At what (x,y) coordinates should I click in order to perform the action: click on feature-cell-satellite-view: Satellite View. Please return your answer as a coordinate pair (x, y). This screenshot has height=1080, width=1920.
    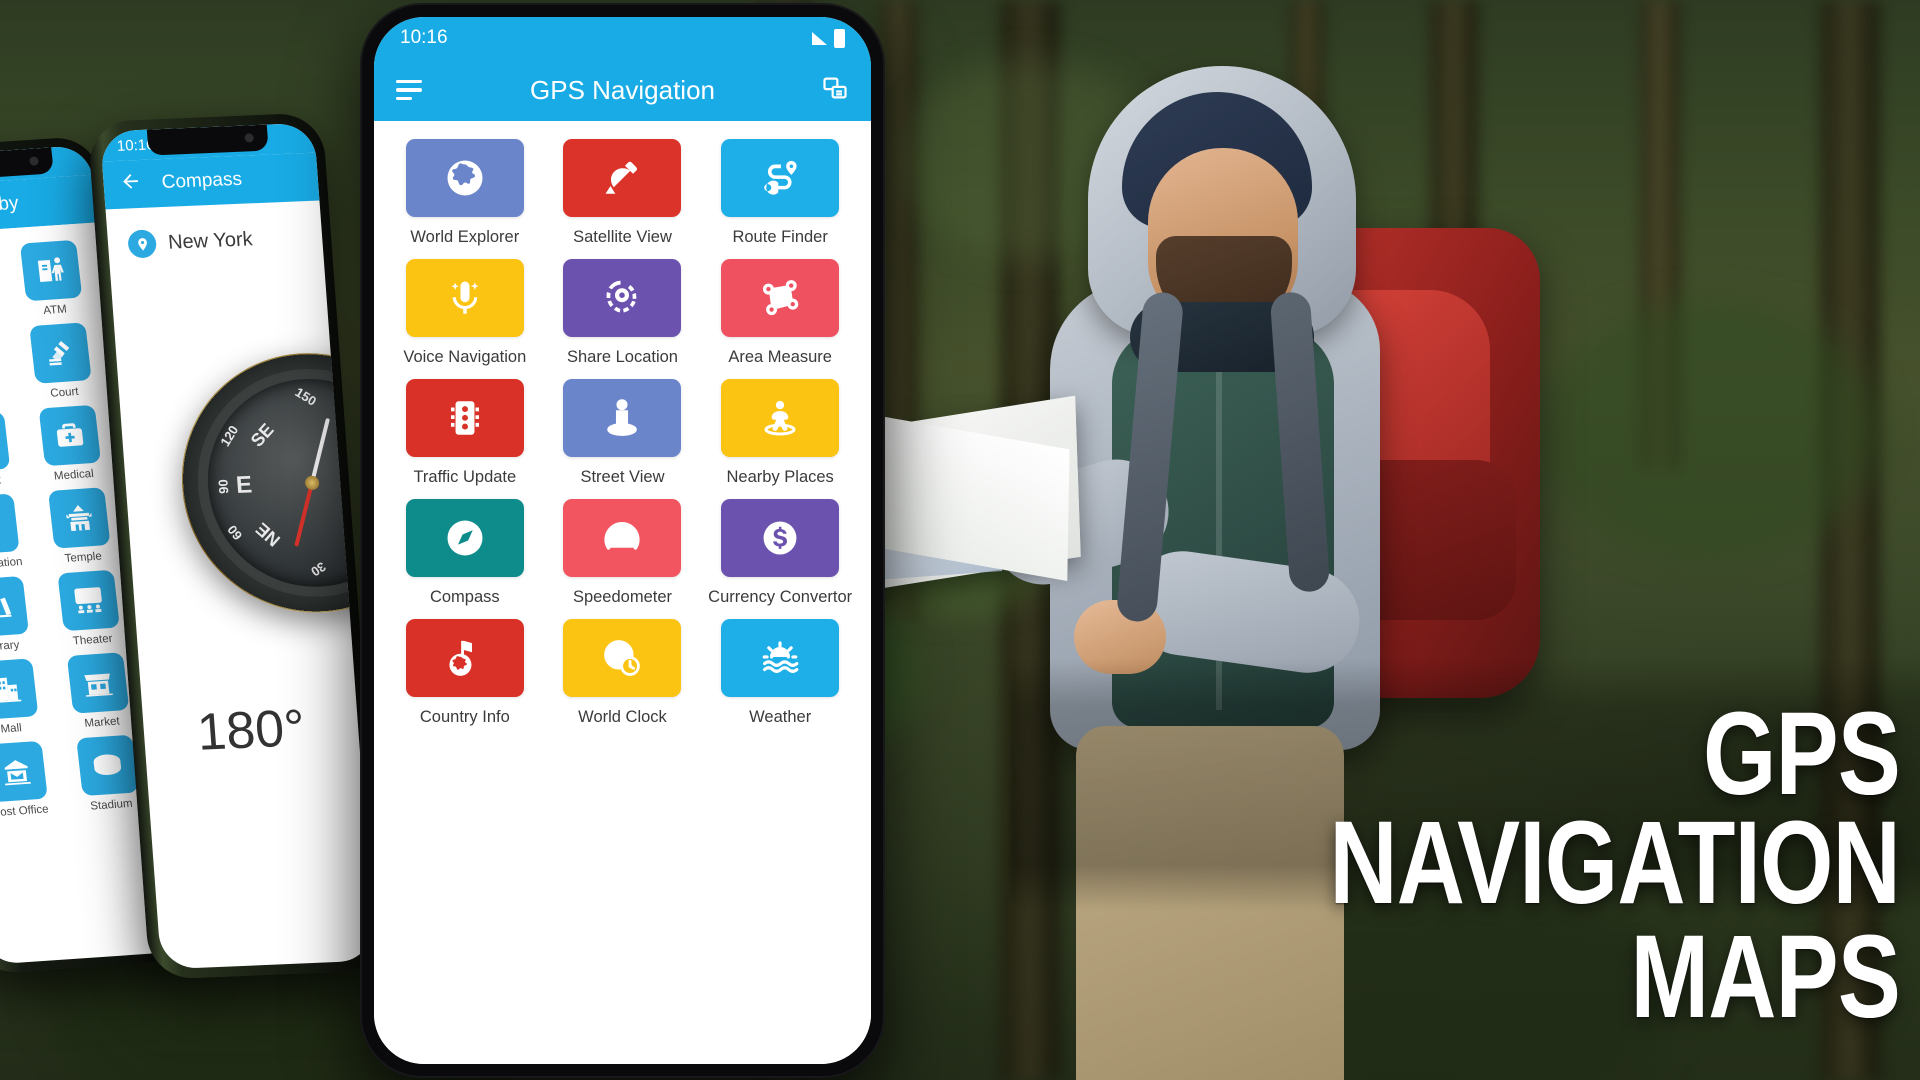
    Looking at the image, I should click on (623, 197).